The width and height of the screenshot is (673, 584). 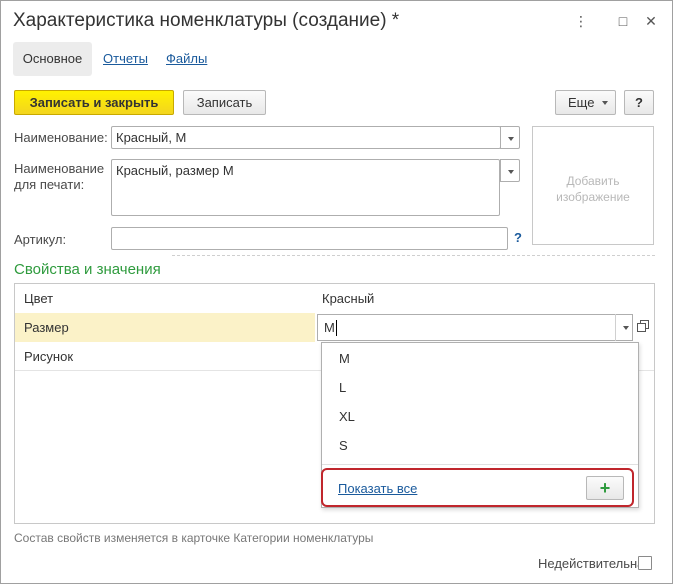 I want to click on add-image-area: Добавить изображение, so click(x=593, y=185).